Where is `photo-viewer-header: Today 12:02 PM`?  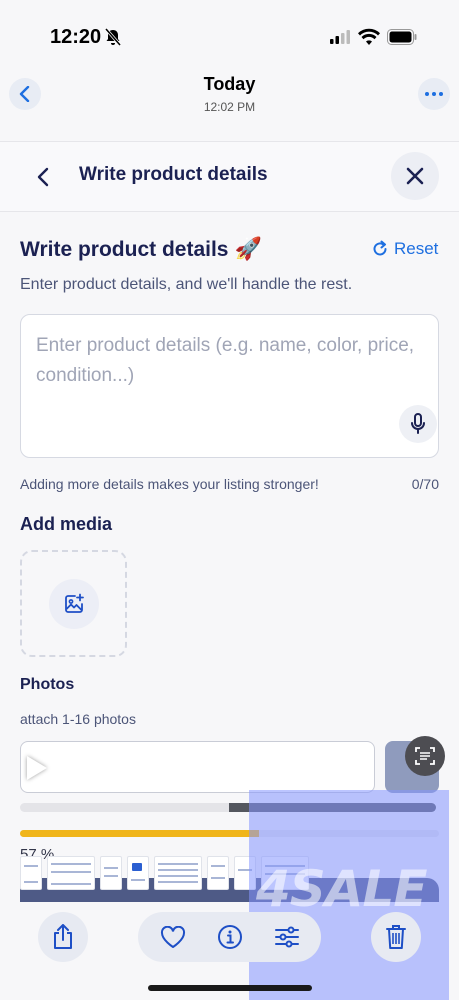
photo-viewer-header: Today 12:02 PM is located at coordinates (229, 106).